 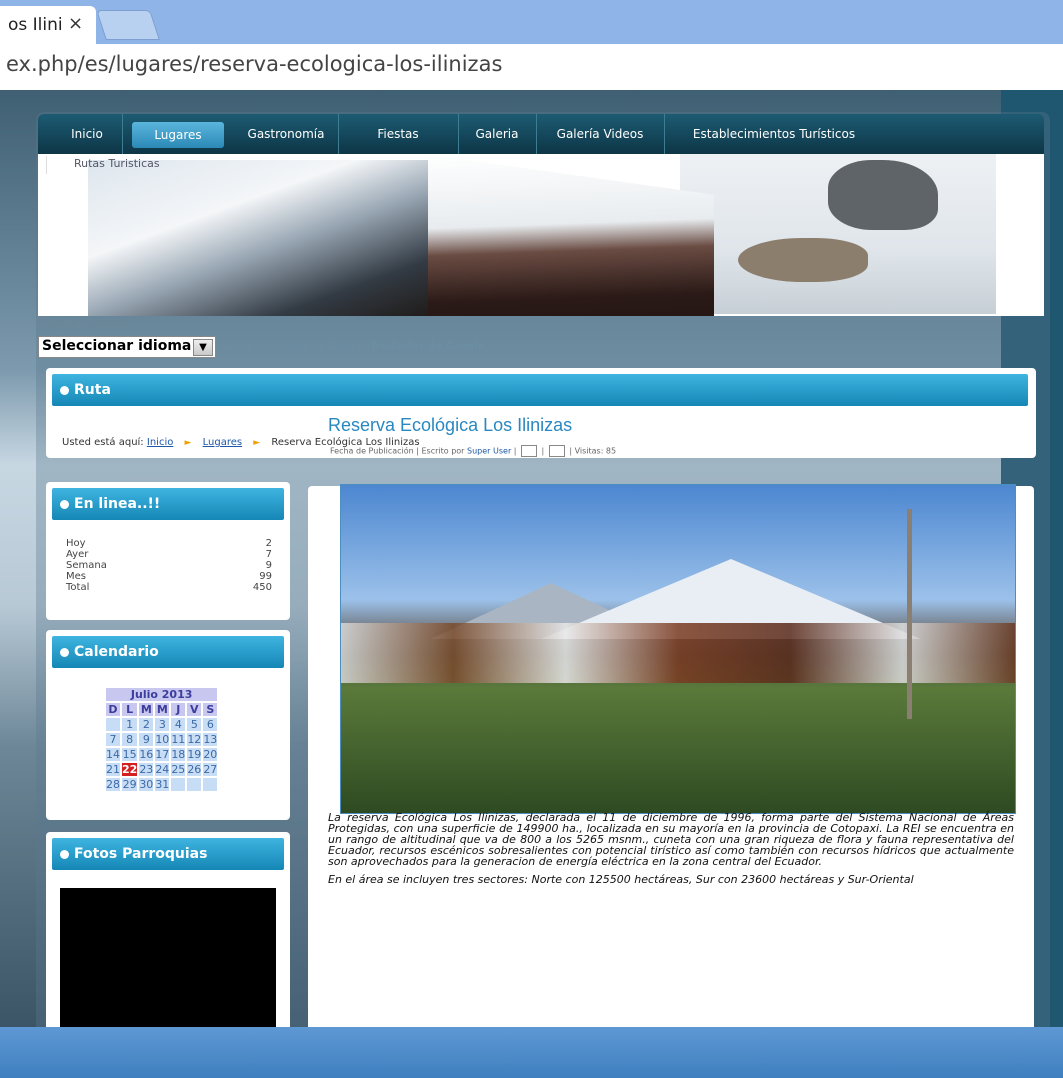 I want to click on stat-label: Hoy, so click(x=76, y=543).